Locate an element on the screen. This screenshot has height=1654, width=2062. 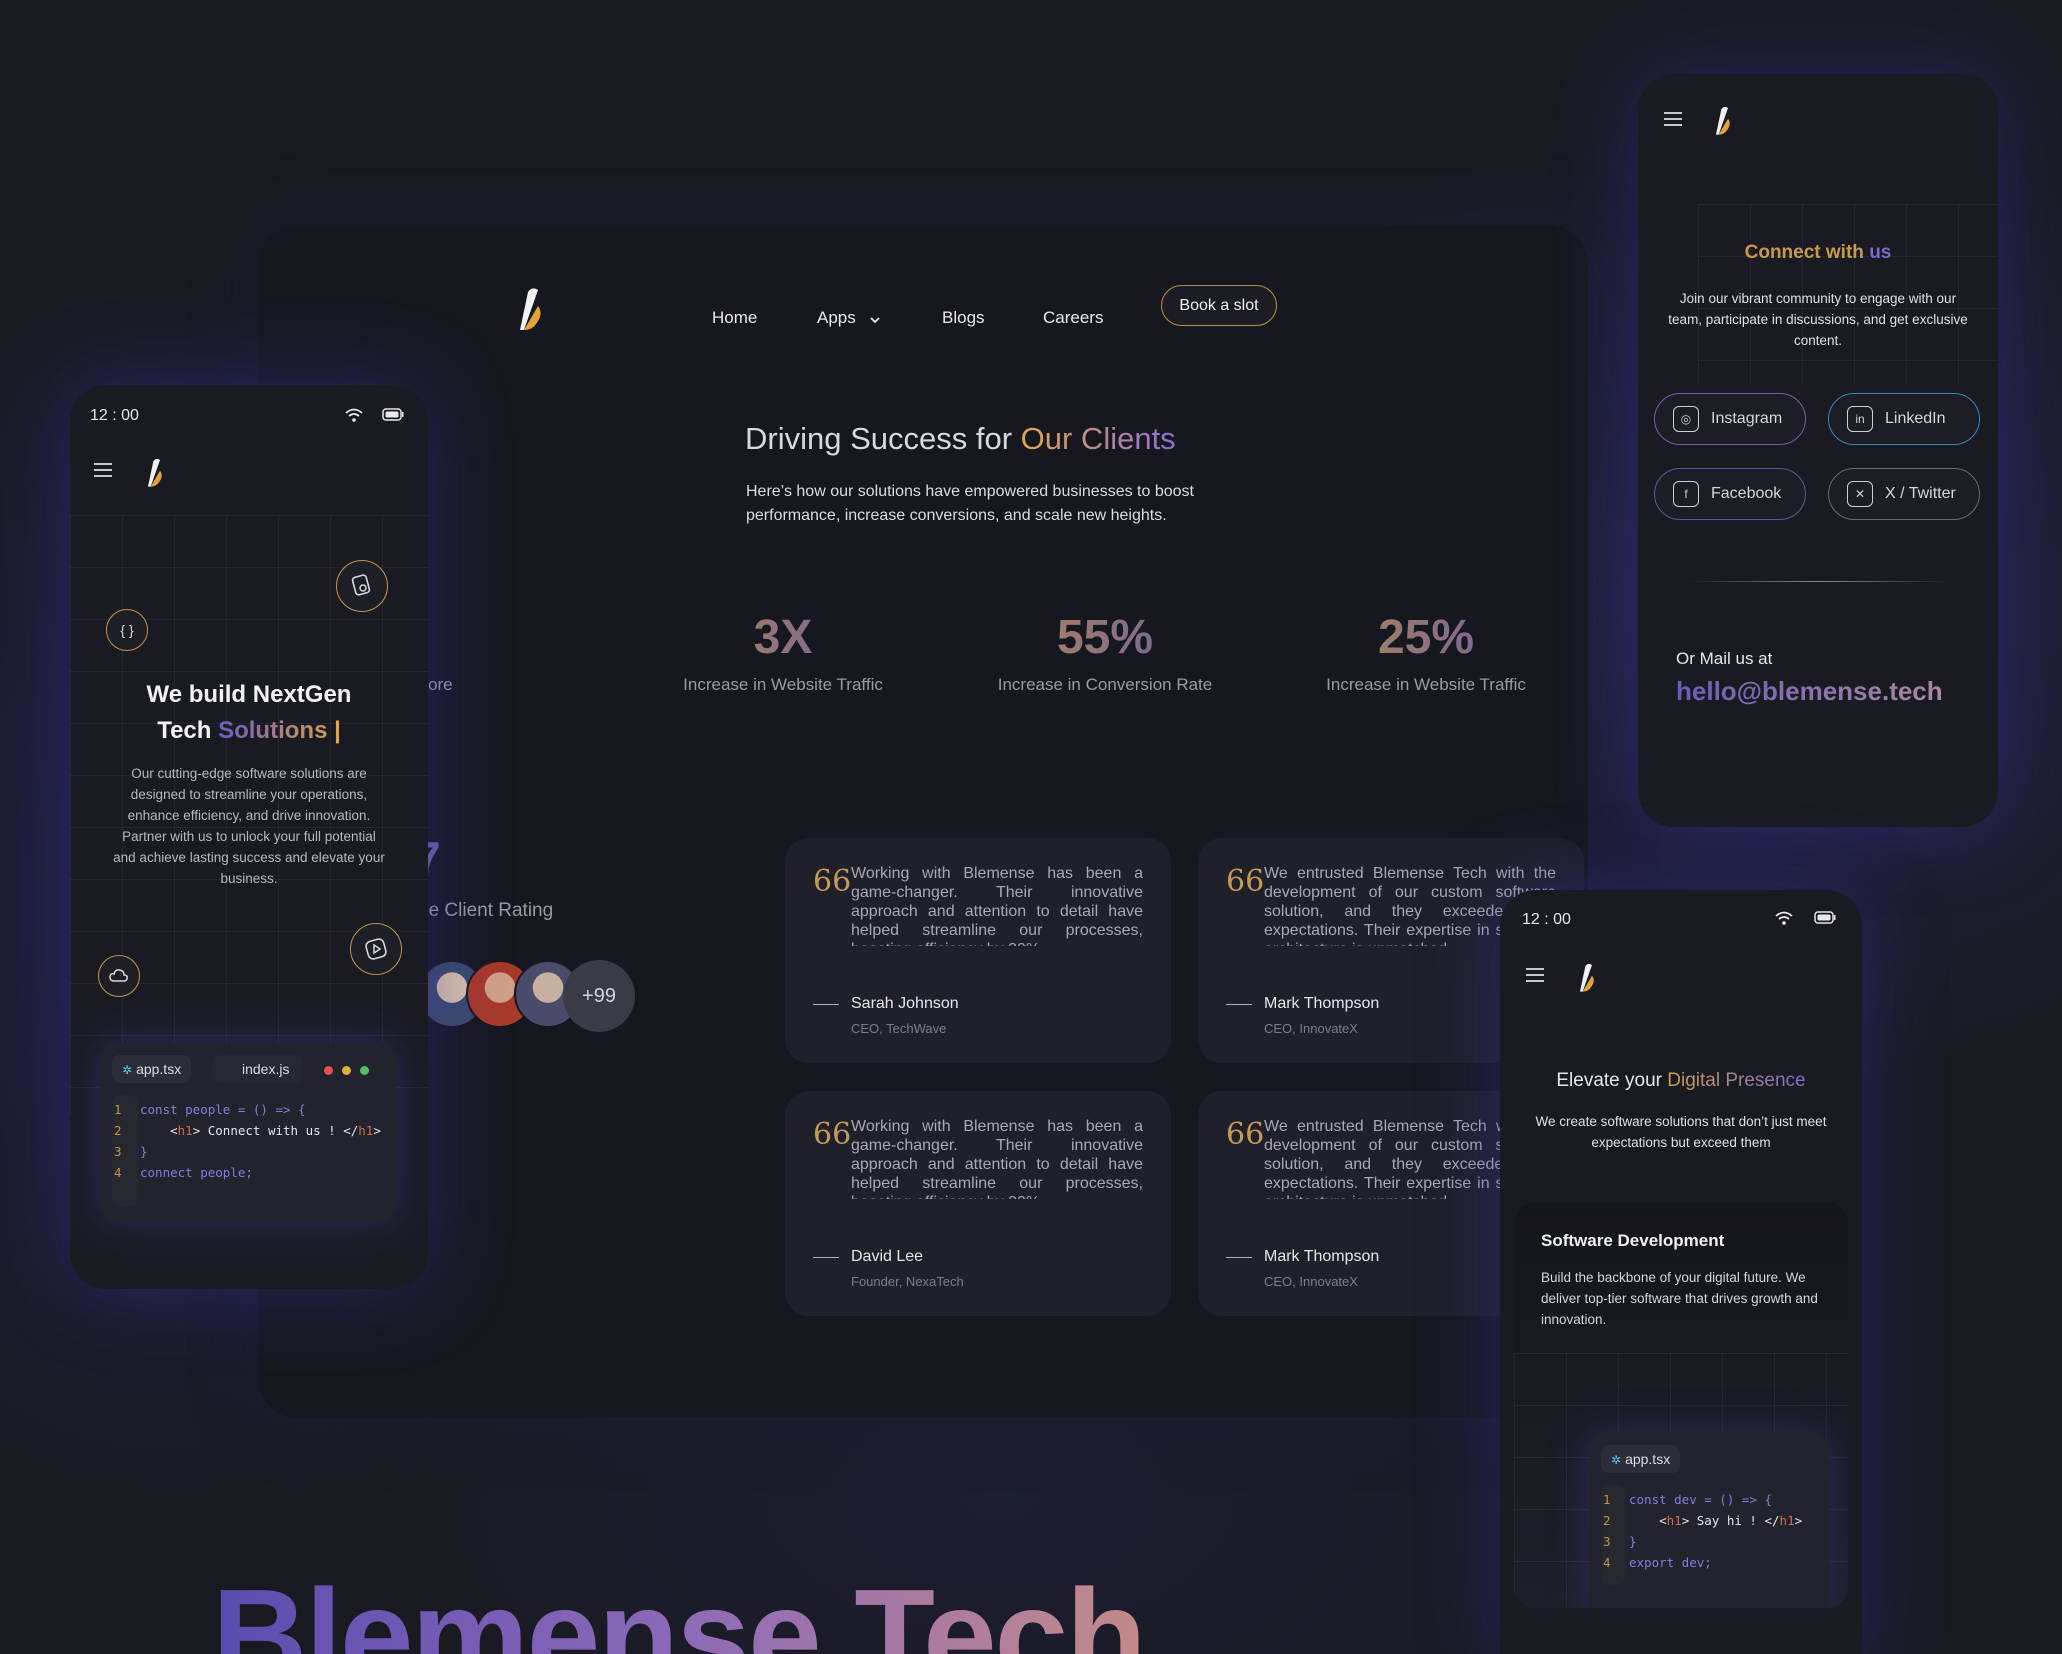
button-label: LinkedIn is located at coordinates (1915, 418).